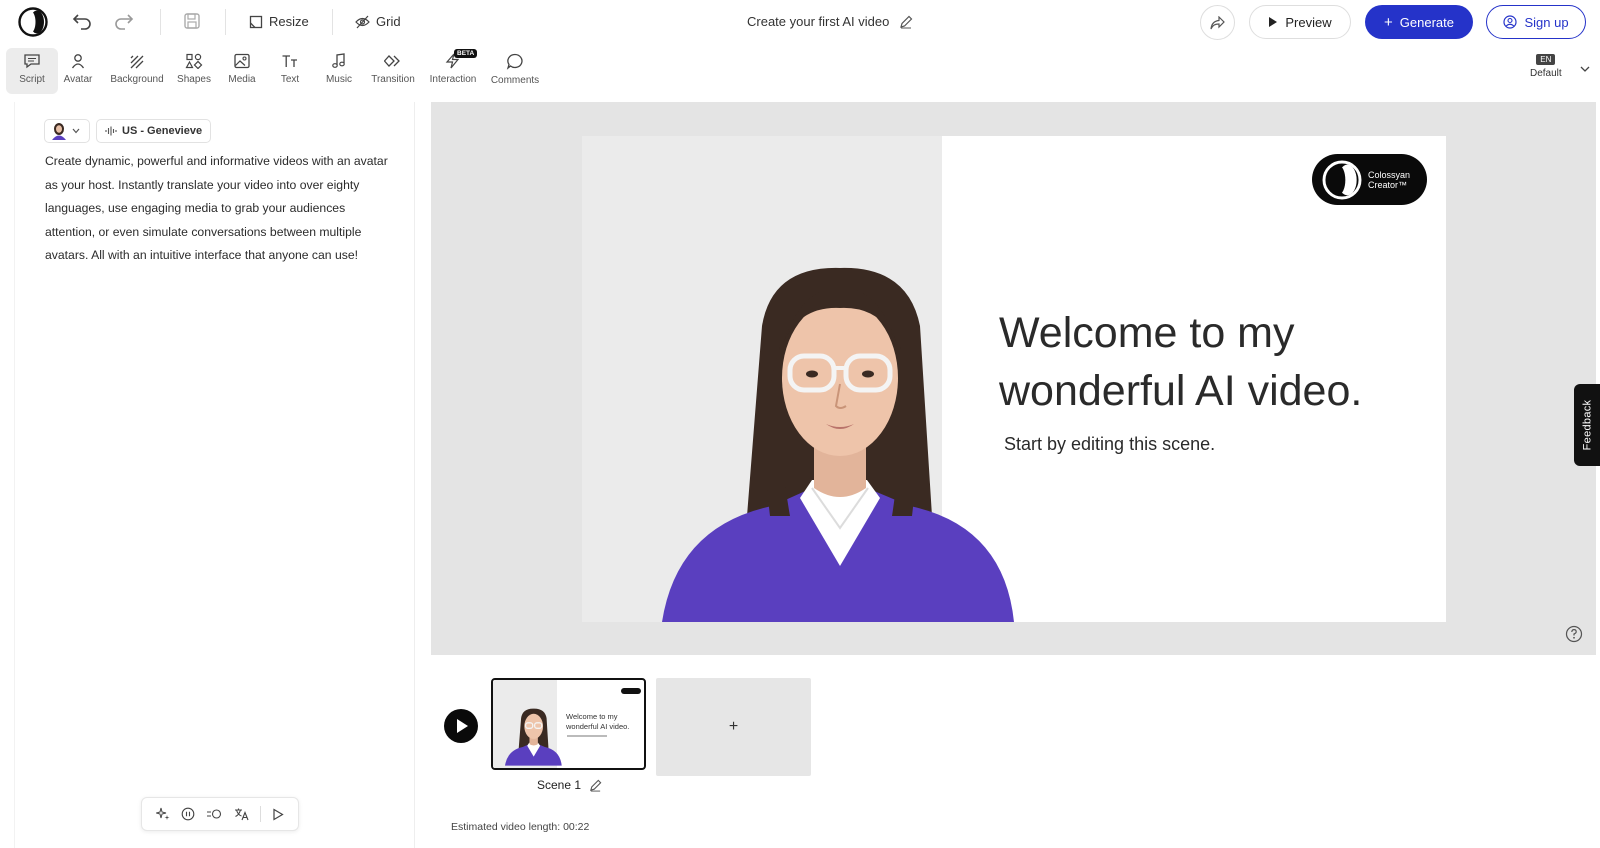  I want to click on video-length-estimate: Estimated video length: 00:22, so click(520, 827).